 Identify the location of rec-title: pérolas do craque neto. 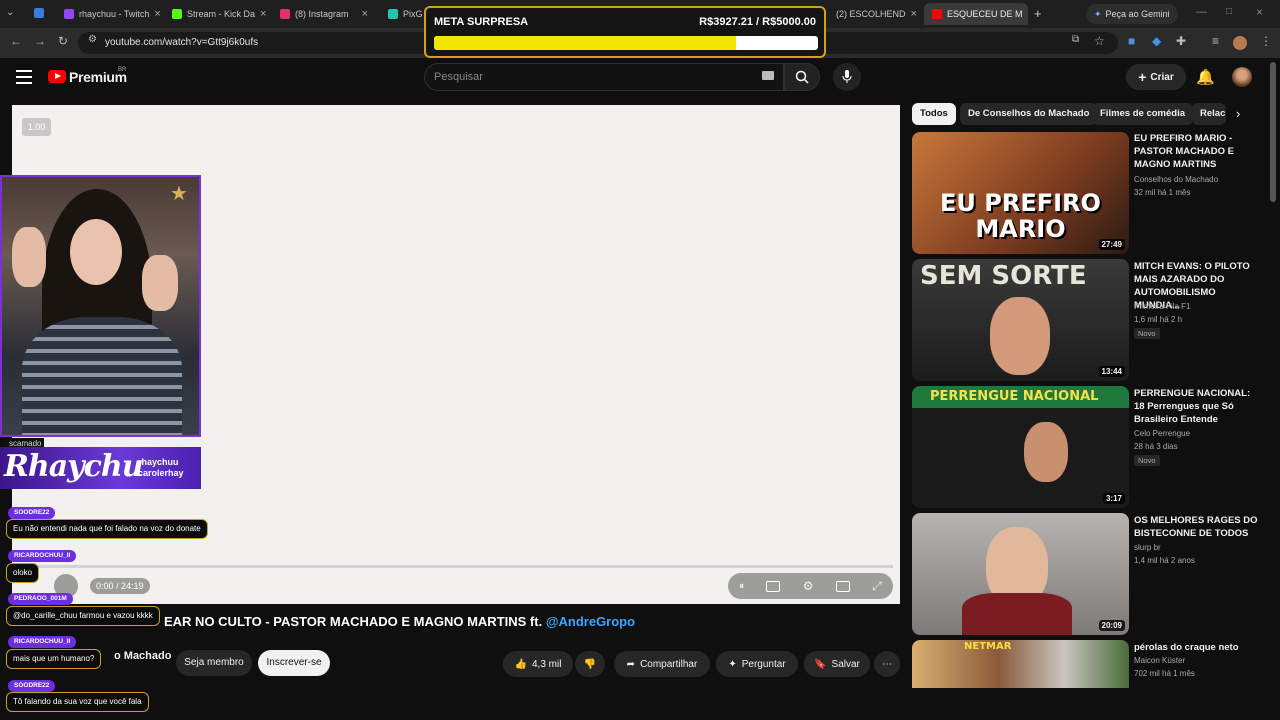
(1198, 647).